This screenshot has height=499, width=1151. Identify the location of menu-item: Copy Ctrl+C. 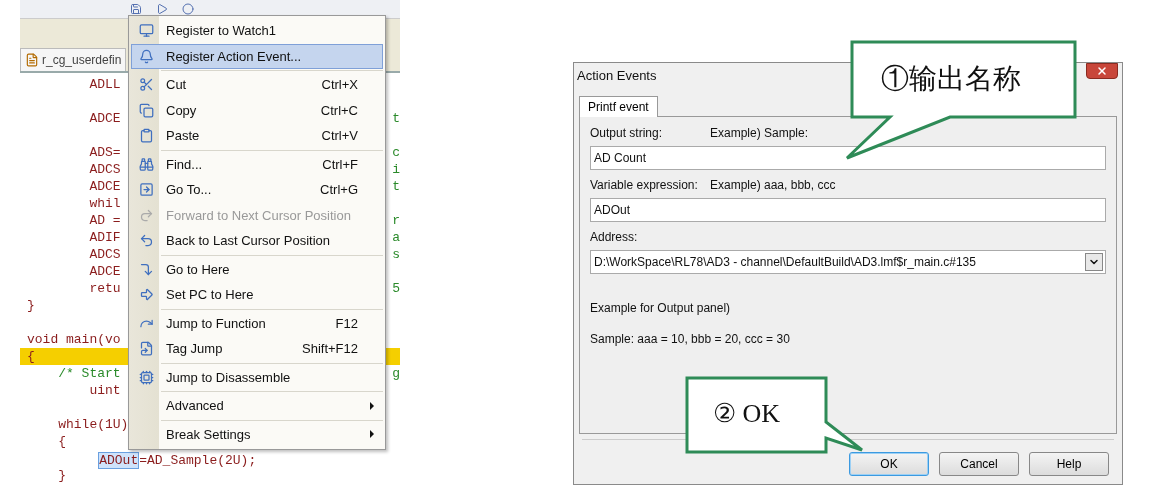
(257, 110).